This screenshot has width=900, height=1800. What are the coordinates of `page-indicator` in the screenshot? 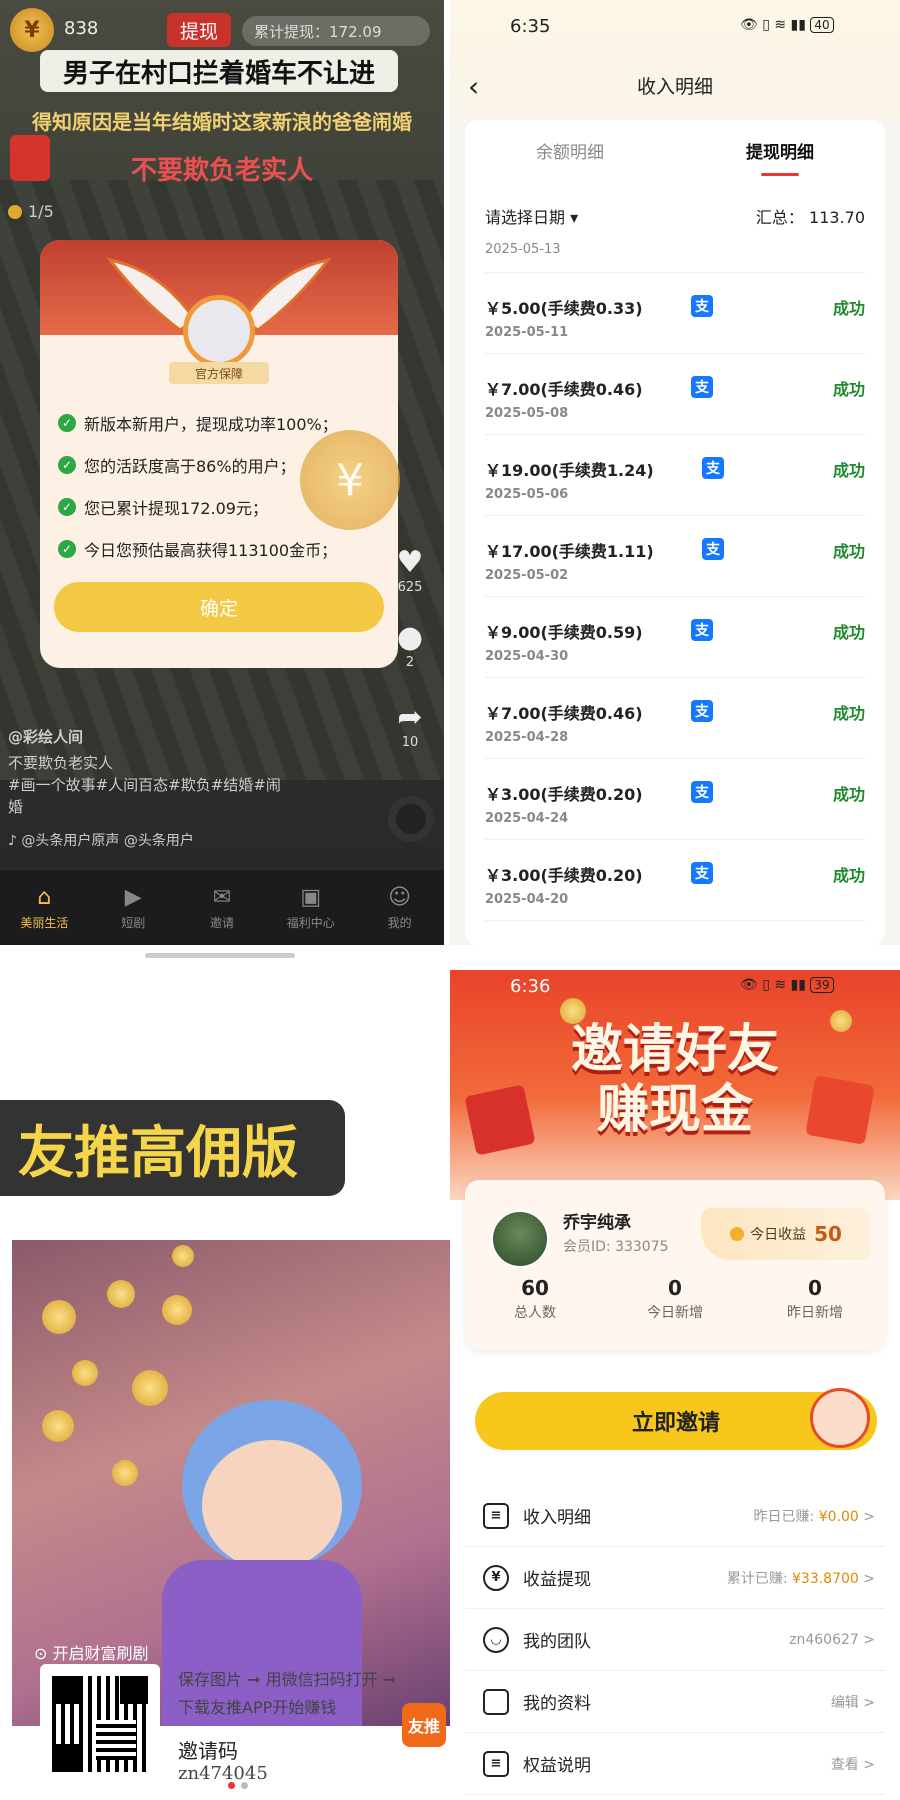 It's located at (238, 1785).